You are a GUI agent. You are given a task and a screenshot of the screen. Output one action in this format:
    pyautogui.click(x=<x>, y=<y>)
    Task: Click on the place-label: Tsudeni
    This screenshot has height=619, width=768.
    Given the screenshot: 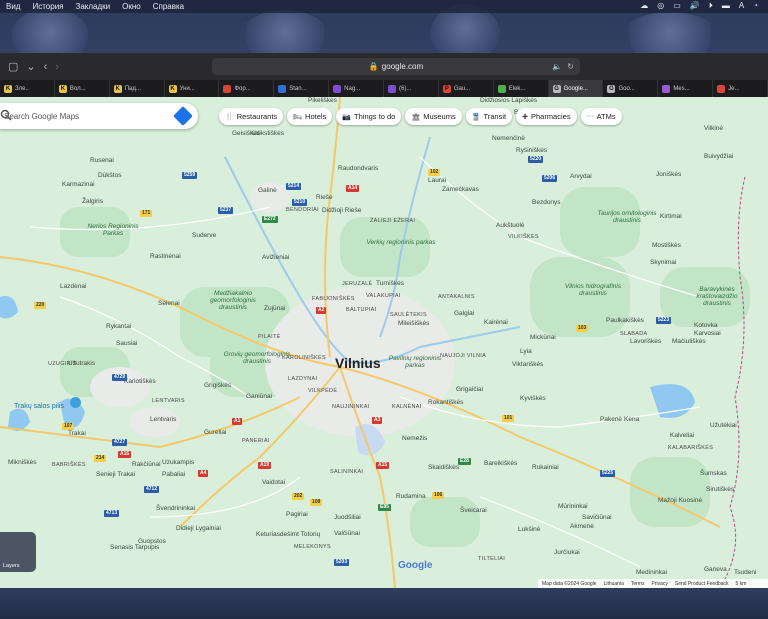 What is the action you would take?
    pyautogui.click(x=745, y=572)
    